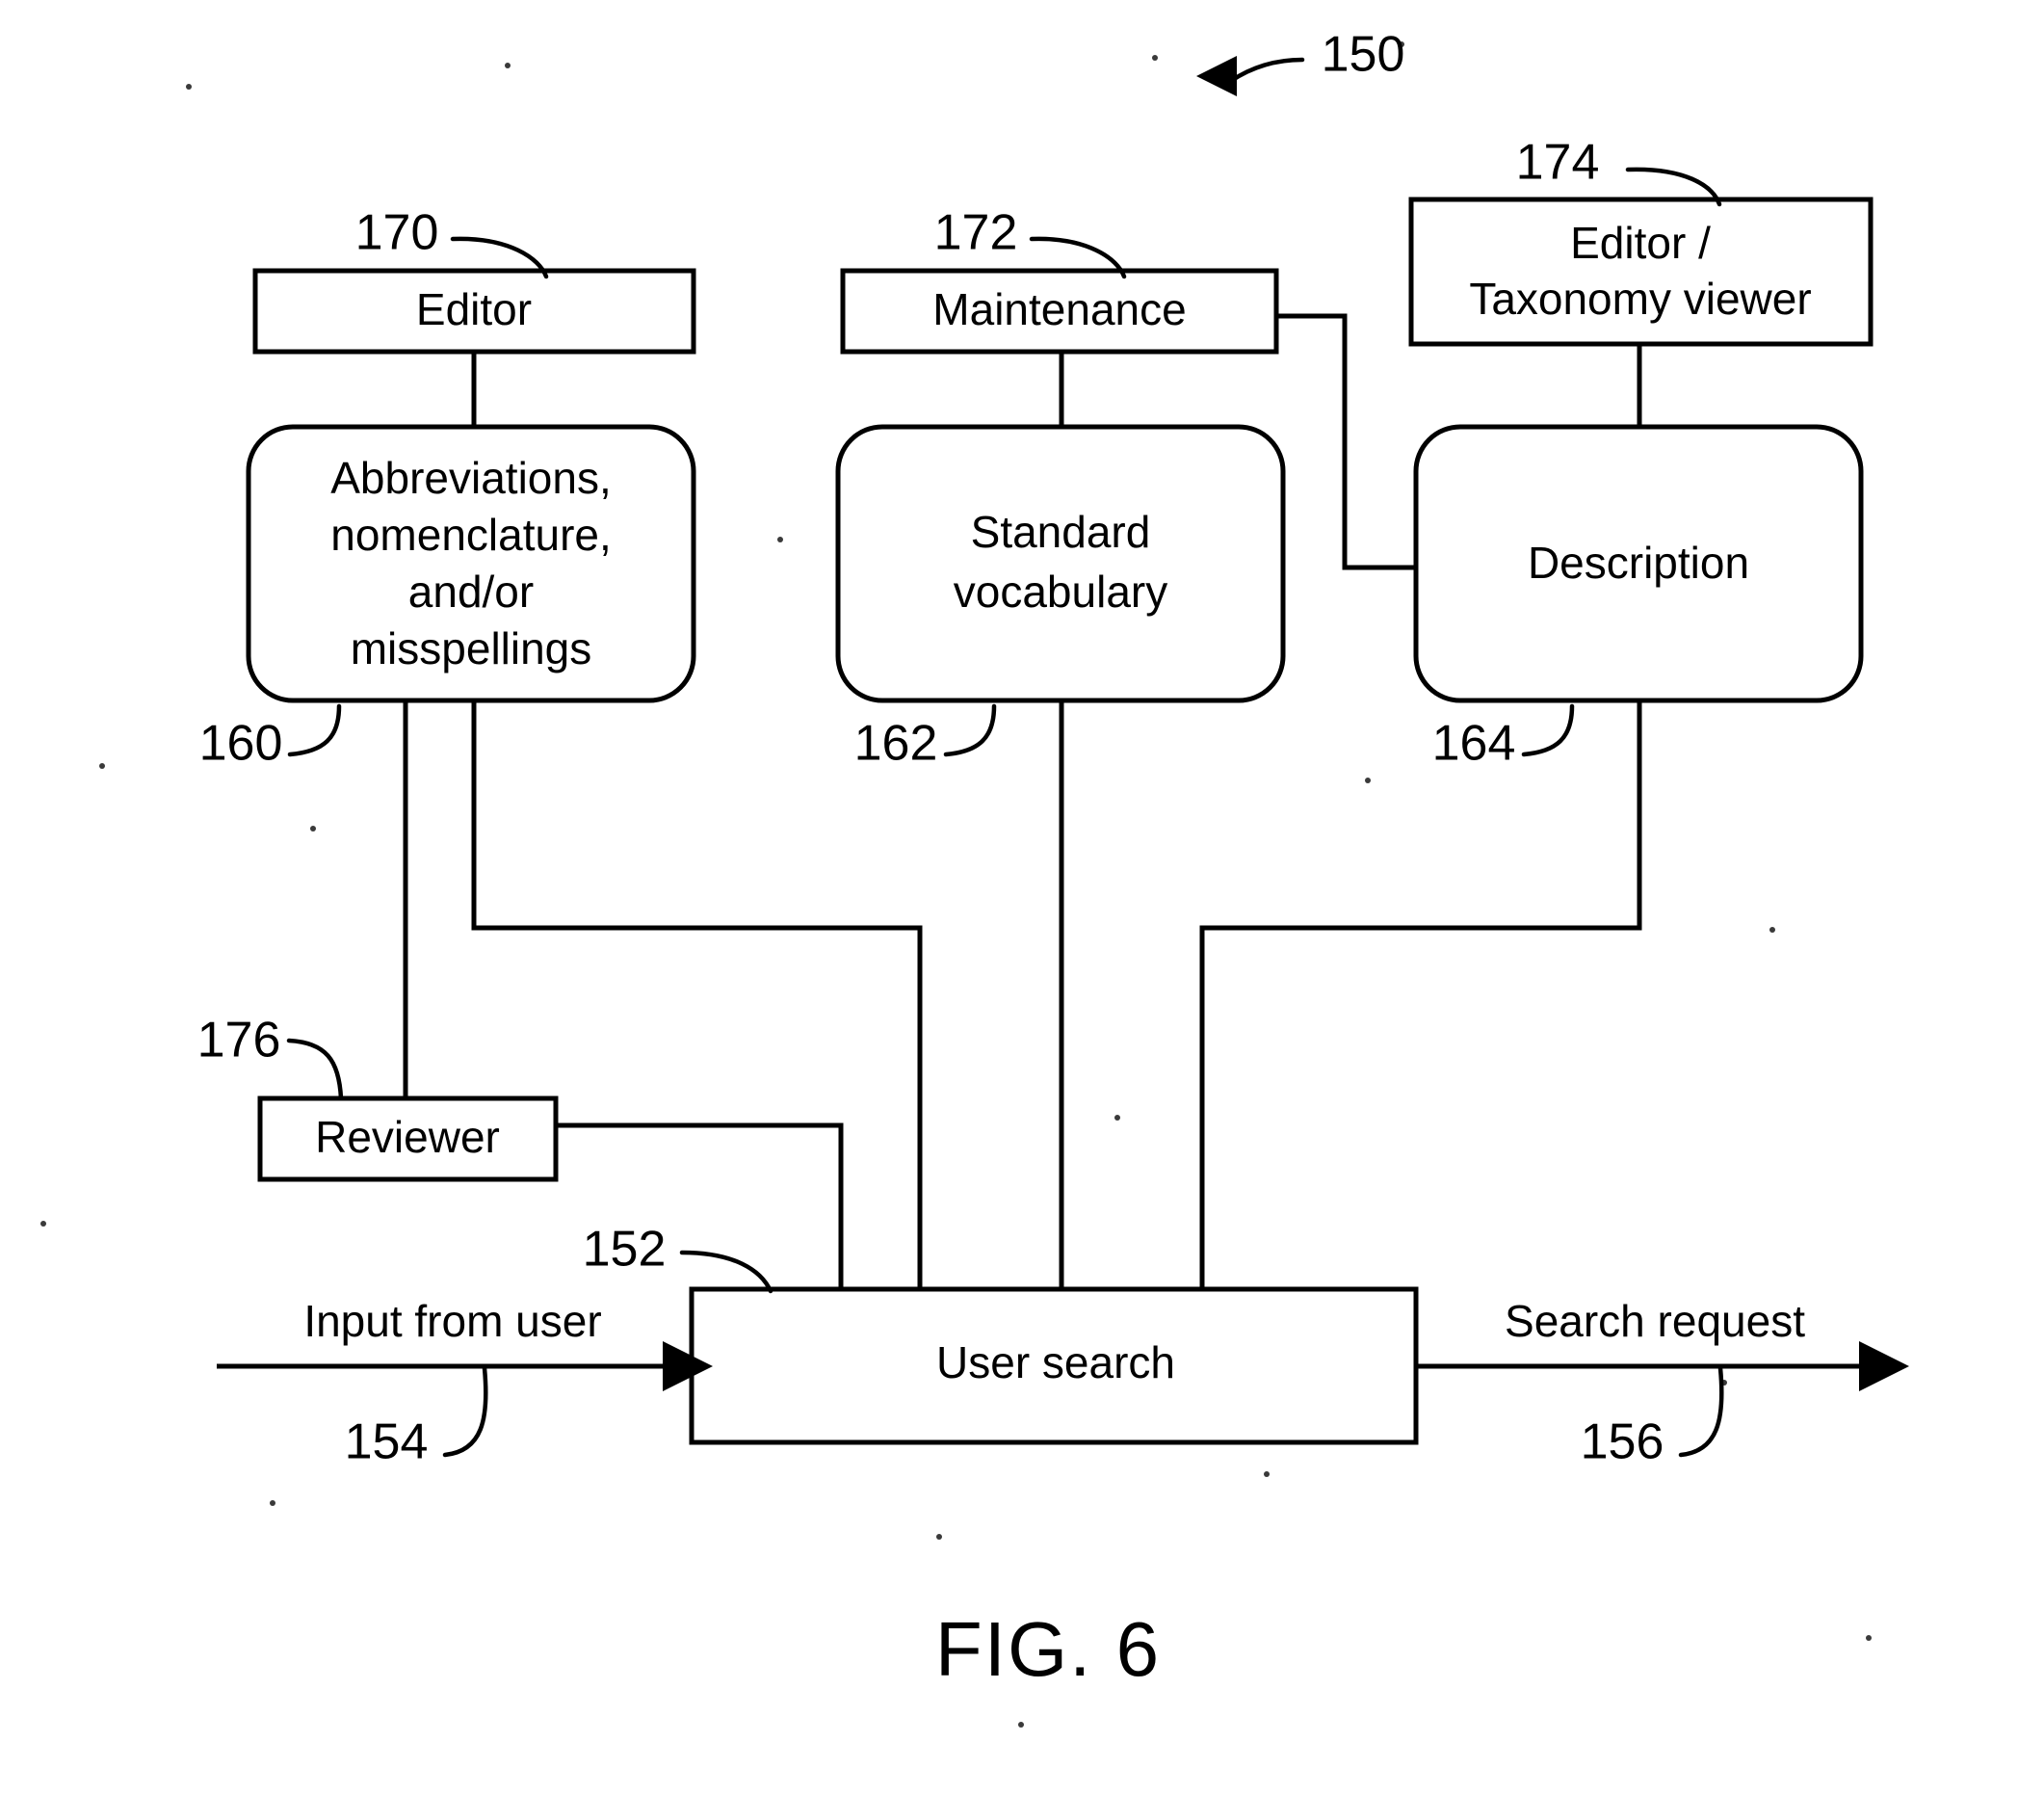 This screenshot has width=2044, height=1795. I want to click on ref-number-152: 152, so click(625, 1250).